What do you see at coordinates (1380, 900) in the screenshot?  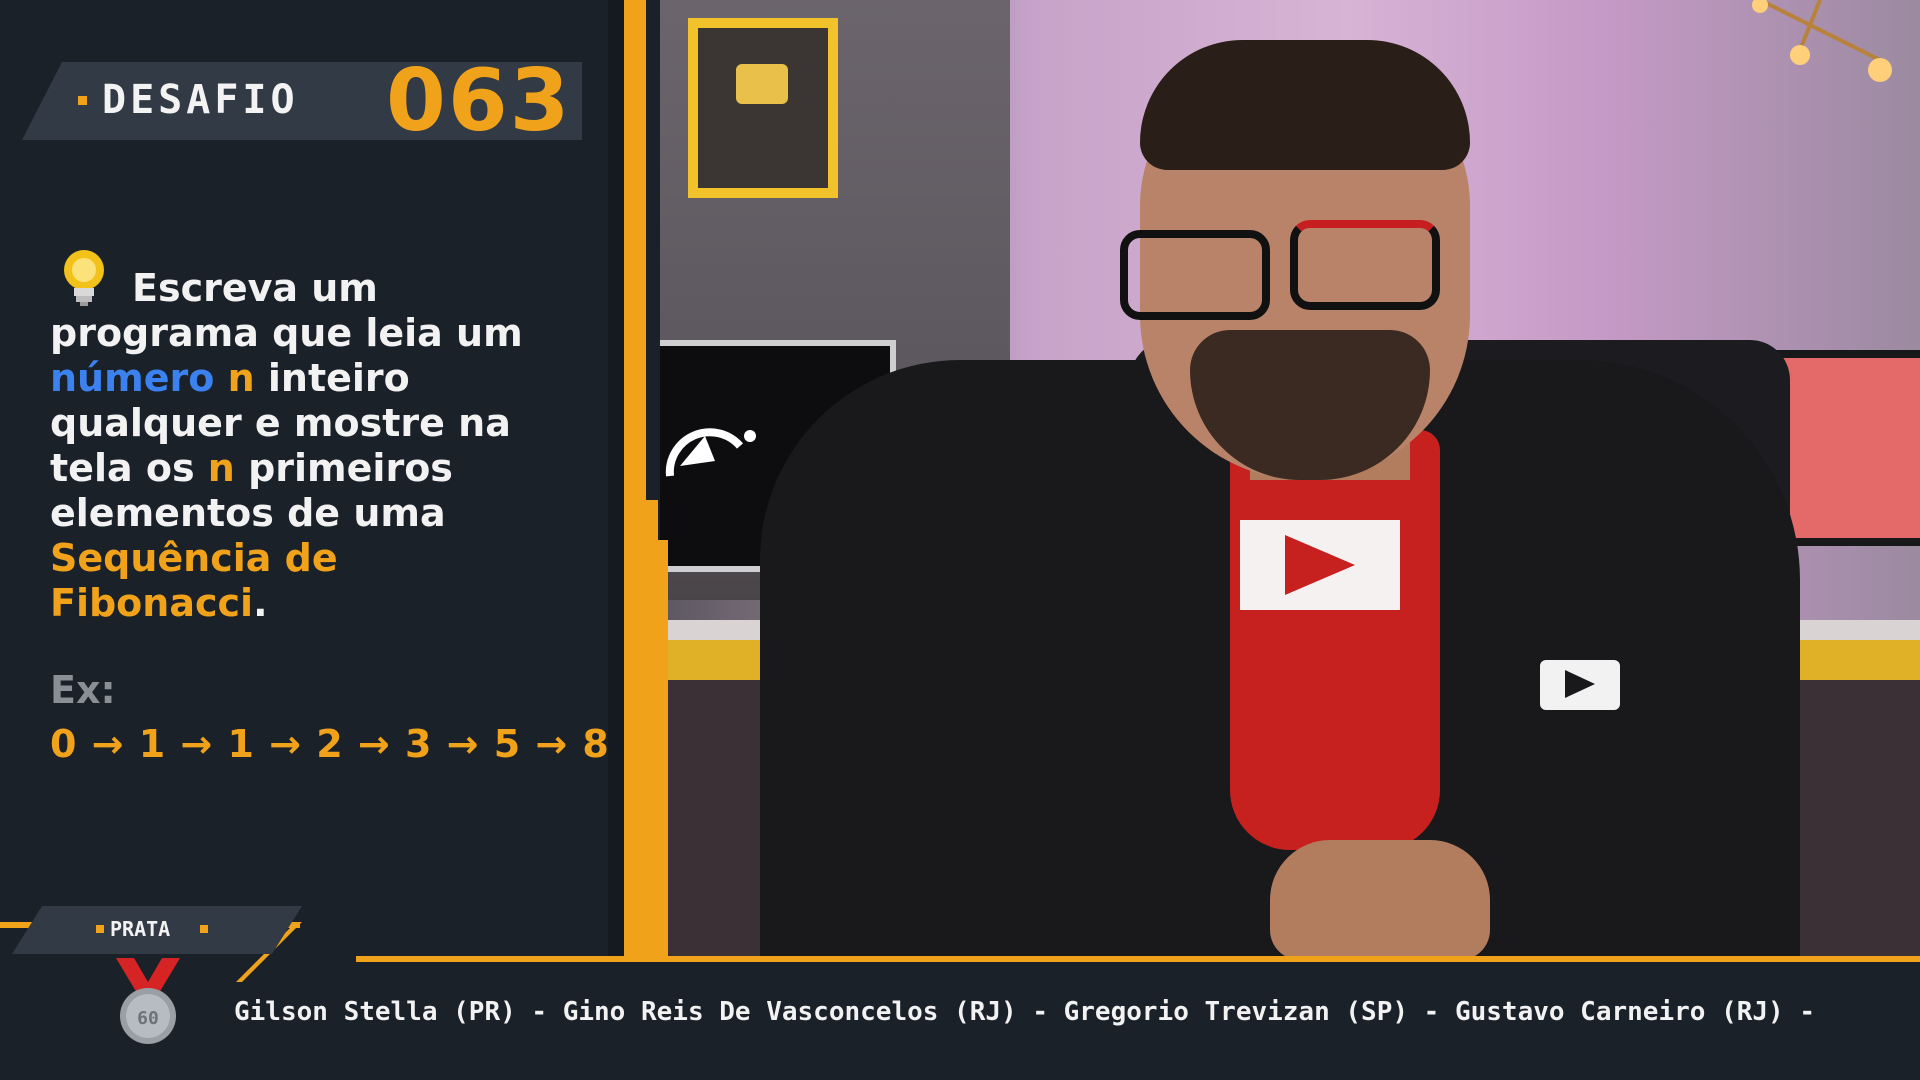 I see `presenter-hand` at bounding box center [1380, 900].